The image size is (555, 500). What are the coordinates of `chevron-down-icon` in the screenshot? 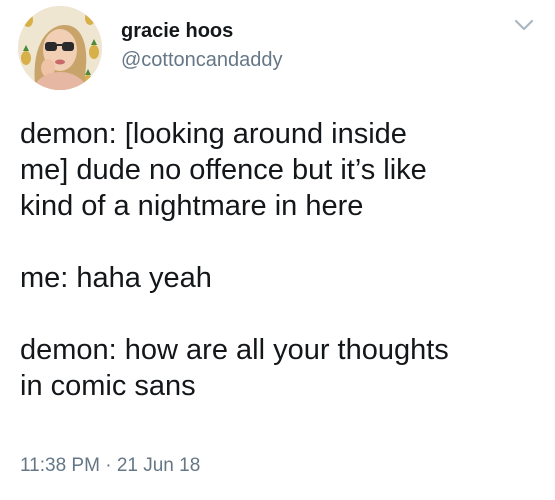 It's located at (524, 25).